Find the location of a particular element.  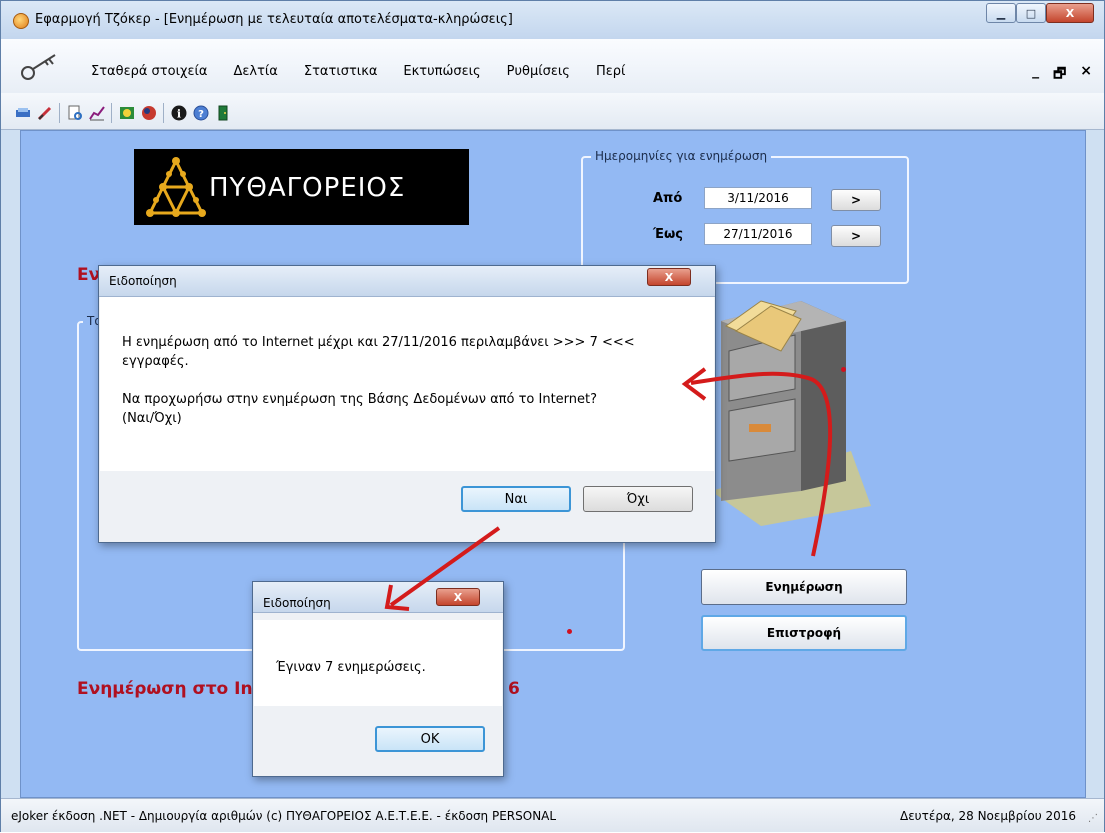

logo-text: ΠΥΘΑΓΟΡΕΙΟΣ is located at coordinates (307, 188).